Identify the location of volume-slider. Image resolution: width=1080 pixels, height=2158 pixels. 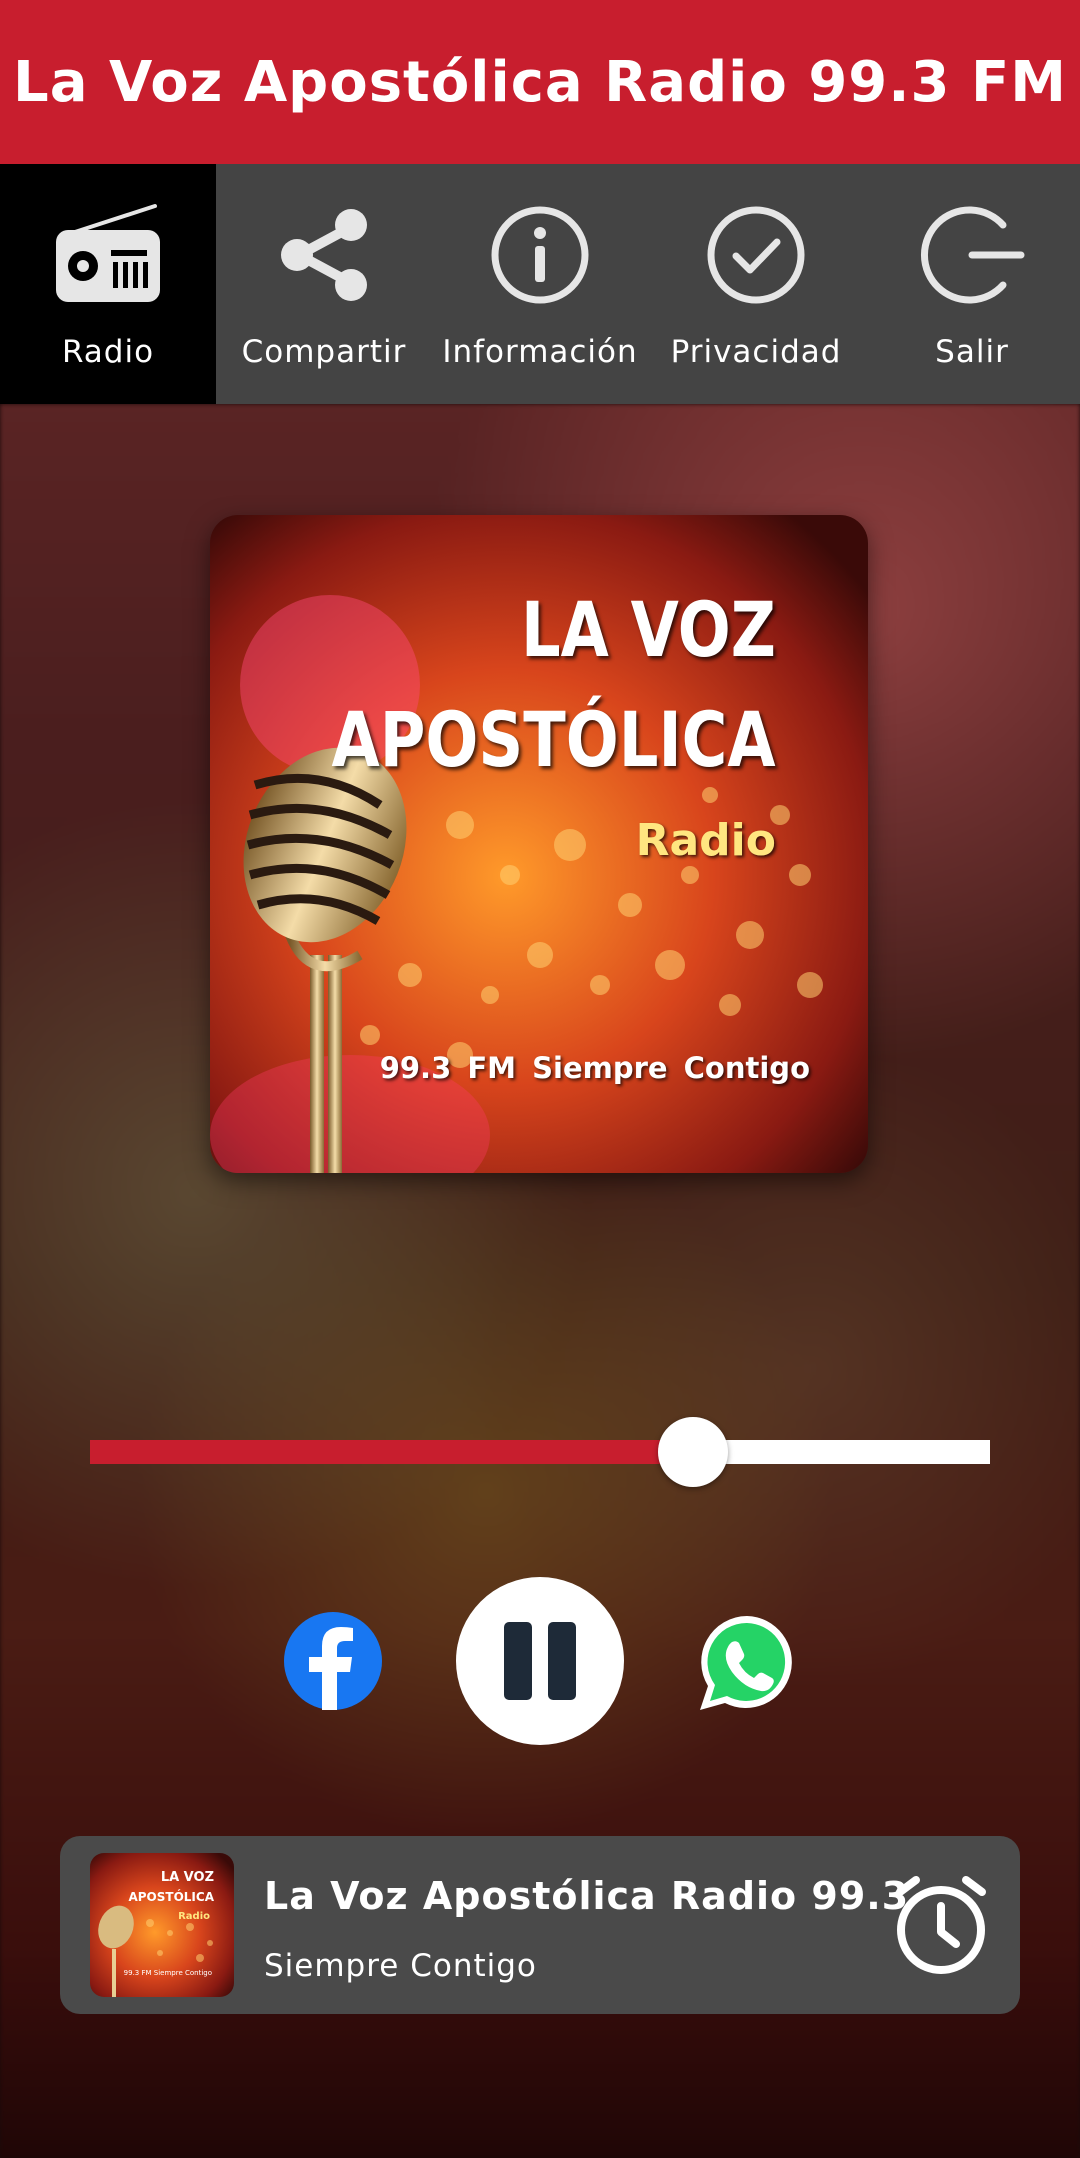
(540, 1452).